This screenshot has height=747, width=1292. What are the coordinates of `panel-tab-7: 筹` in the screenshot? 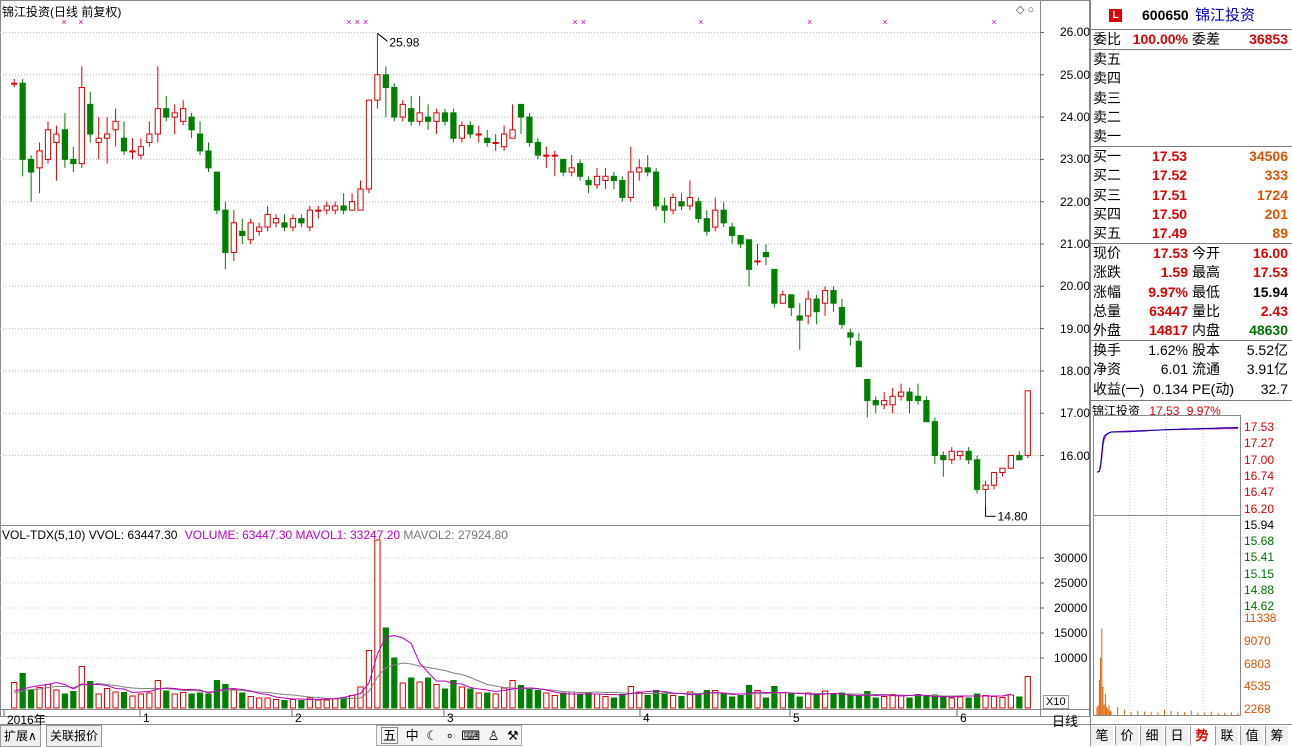 It's located at (1276, 735).